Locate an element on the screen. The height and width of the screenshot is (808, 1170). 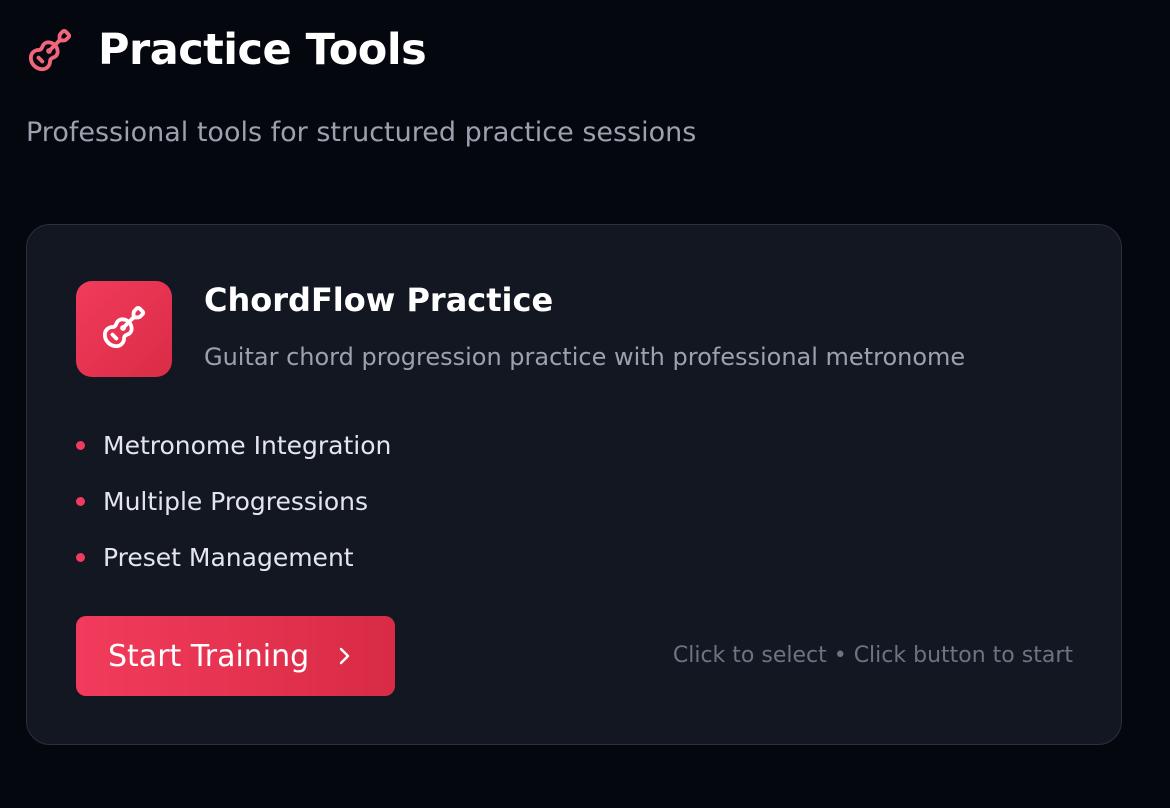
tool-icon-badge is located at coordinates (124, 329).